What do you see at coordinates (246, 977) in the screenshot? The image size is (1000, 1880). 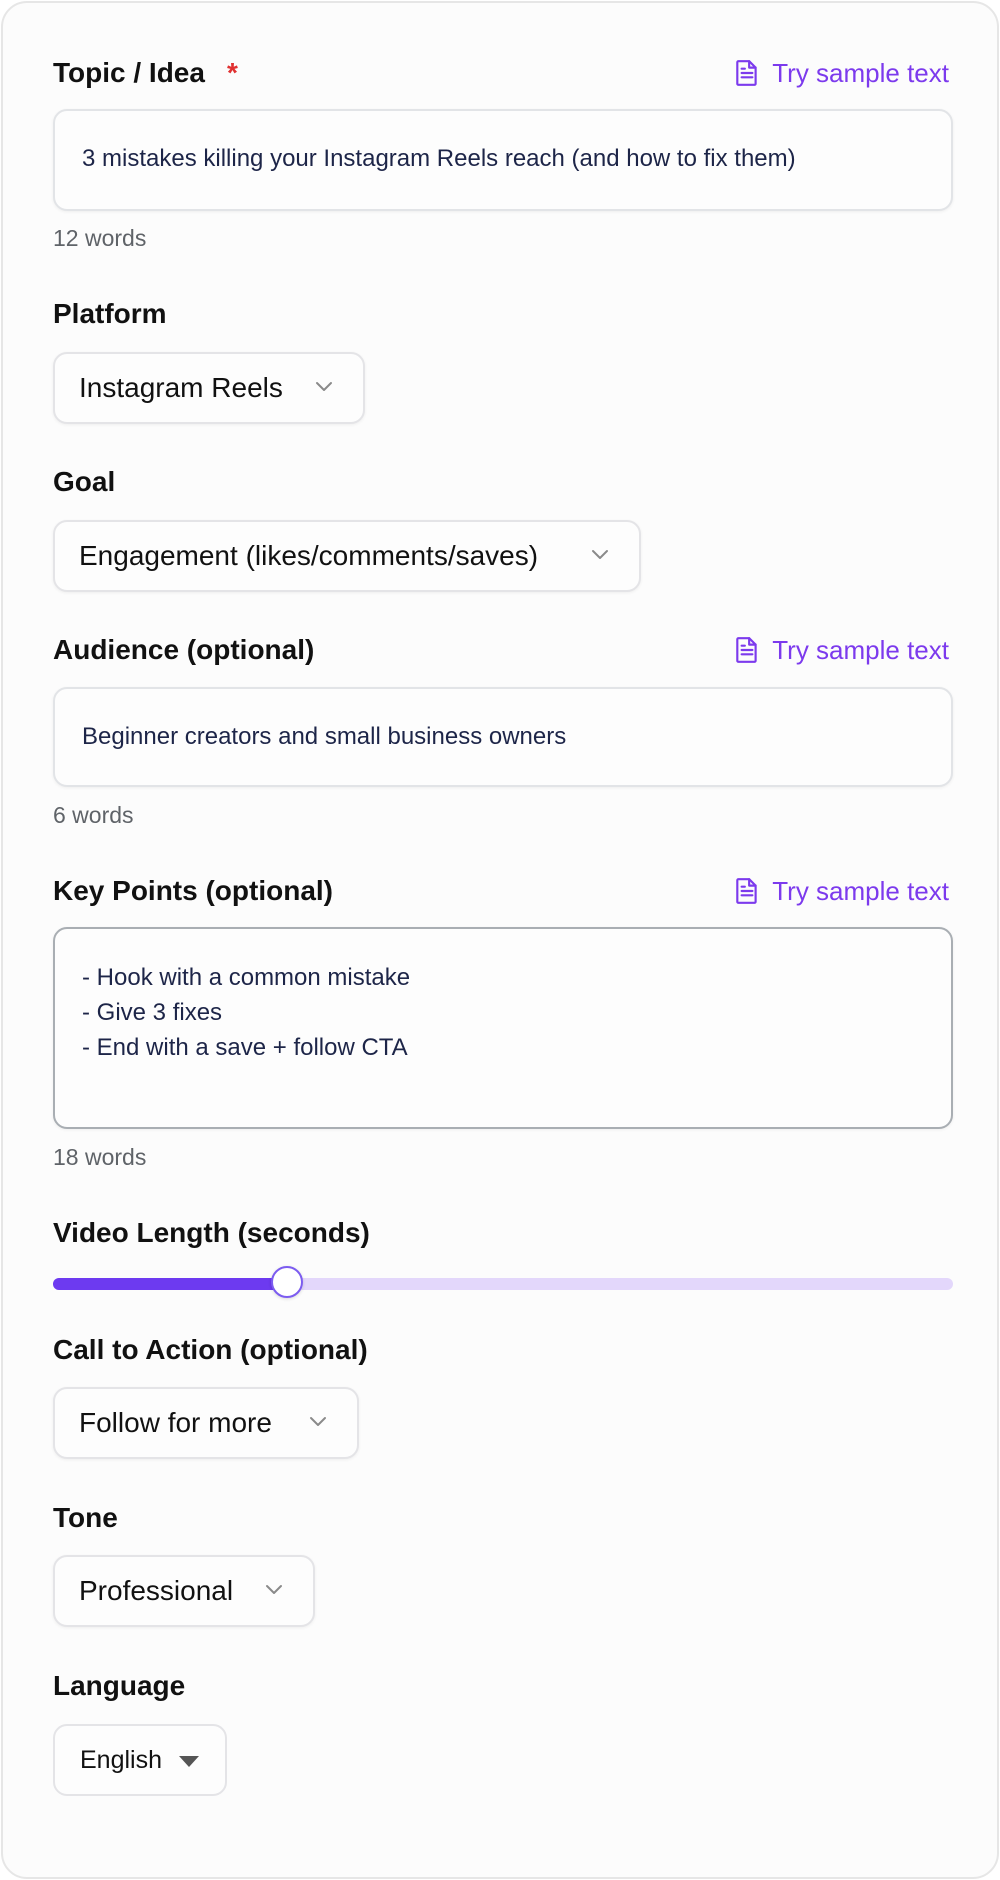 I see `key-points-line: - Hook with a common mistake` at bounding box center [246, 977].